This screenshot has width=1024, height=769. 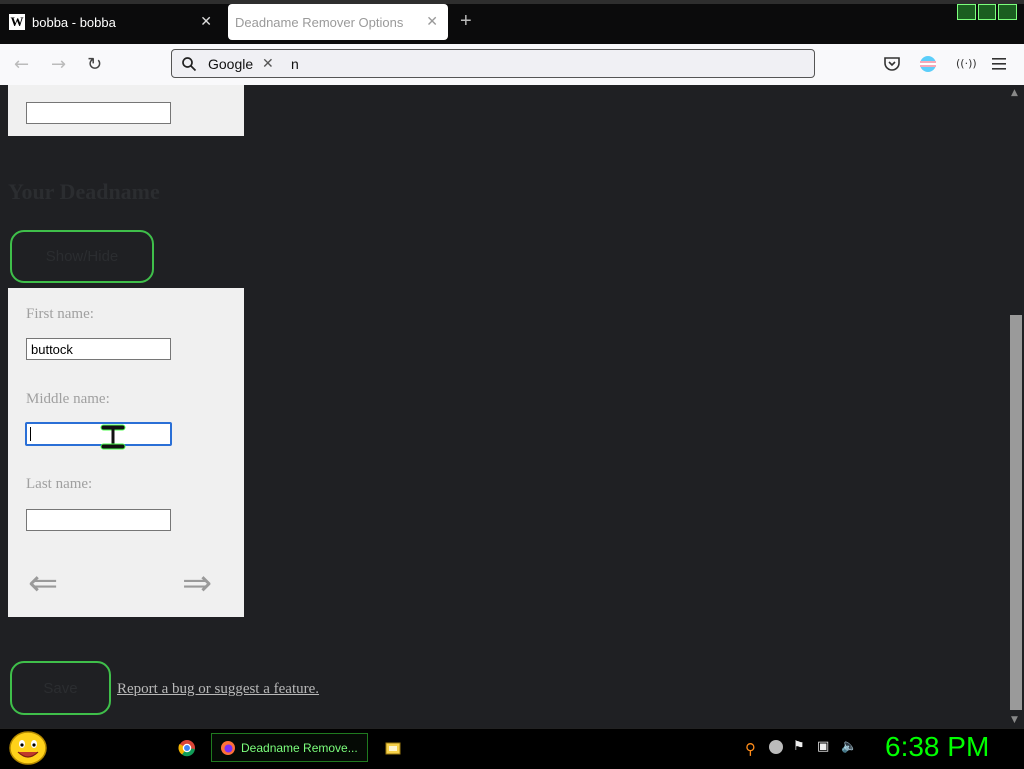 What do you see at coordinates (28, 748) in the screenshot?
I see `start-smiley-icon` at bounding box center [28, 748].